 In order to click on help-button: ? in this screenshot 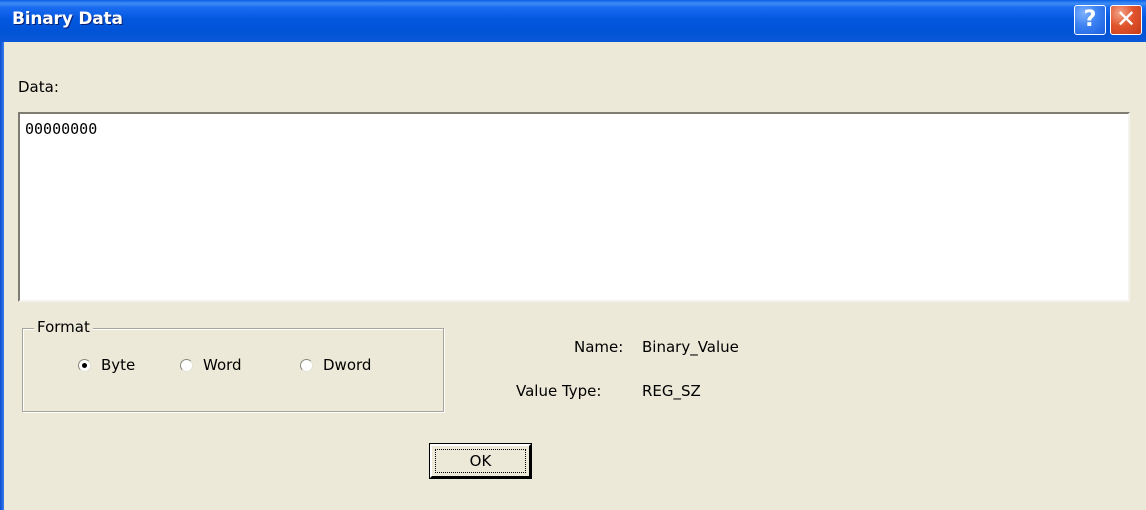, I will do `click(1090, 20)`.